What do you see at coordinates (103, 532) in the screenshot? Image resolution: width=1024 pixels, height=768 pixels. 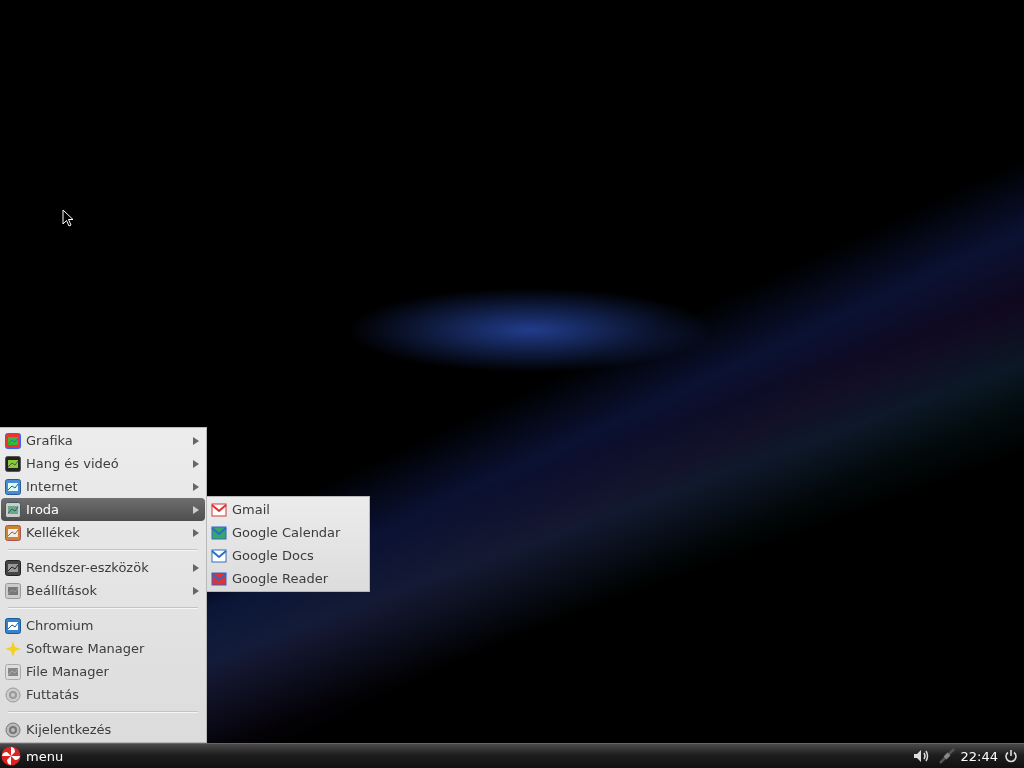 I see `menu-item: Kellékek` at bounding box center [103, 532].